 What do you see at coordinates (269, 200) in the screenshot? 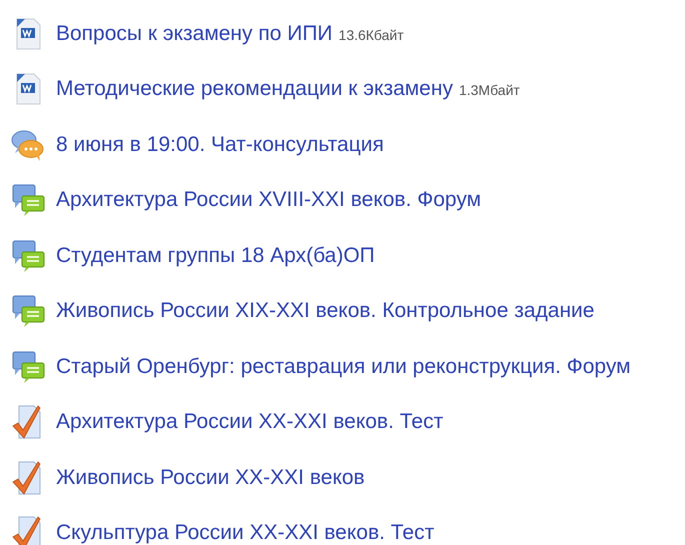
I see `activity-link: Архитектура России XVIII-XXI веков. Форум` at bounding box center [269, 200].